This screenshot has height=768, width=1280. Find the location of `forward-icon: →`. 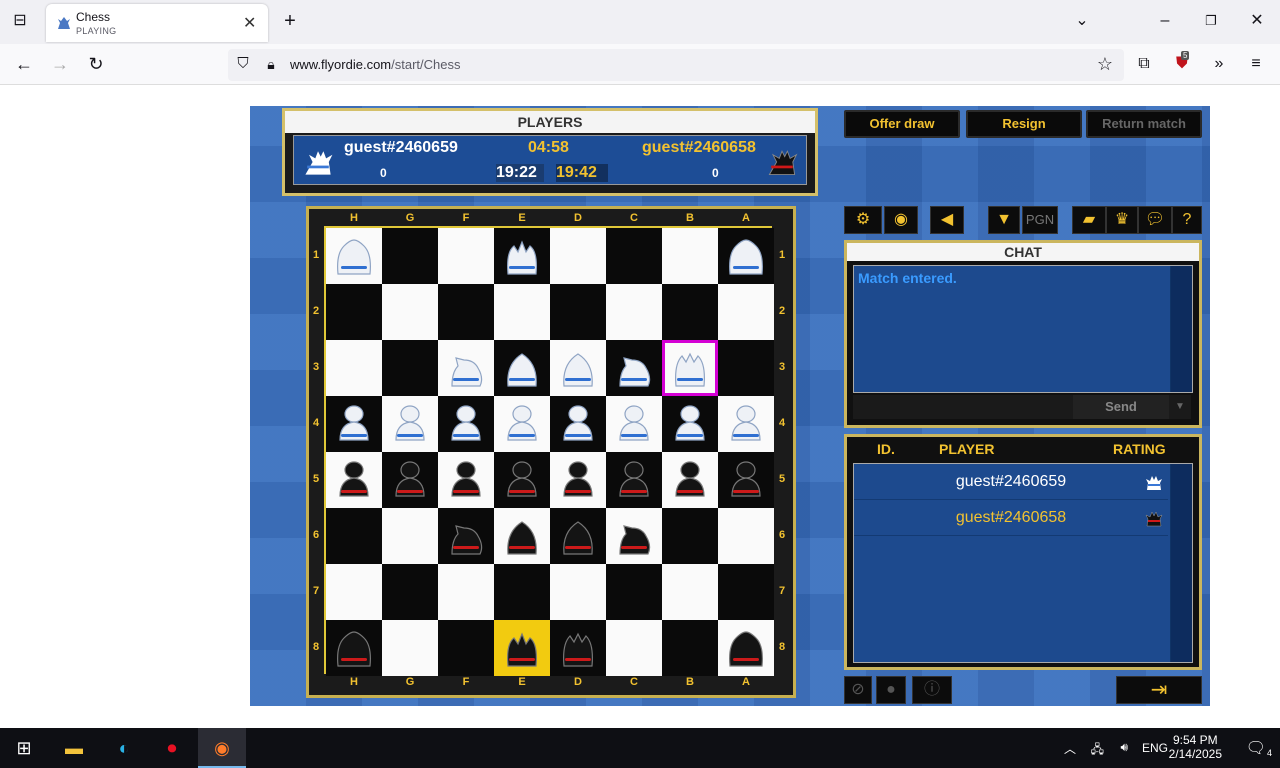

forward-icon: → is located at coordinates (60, 65).